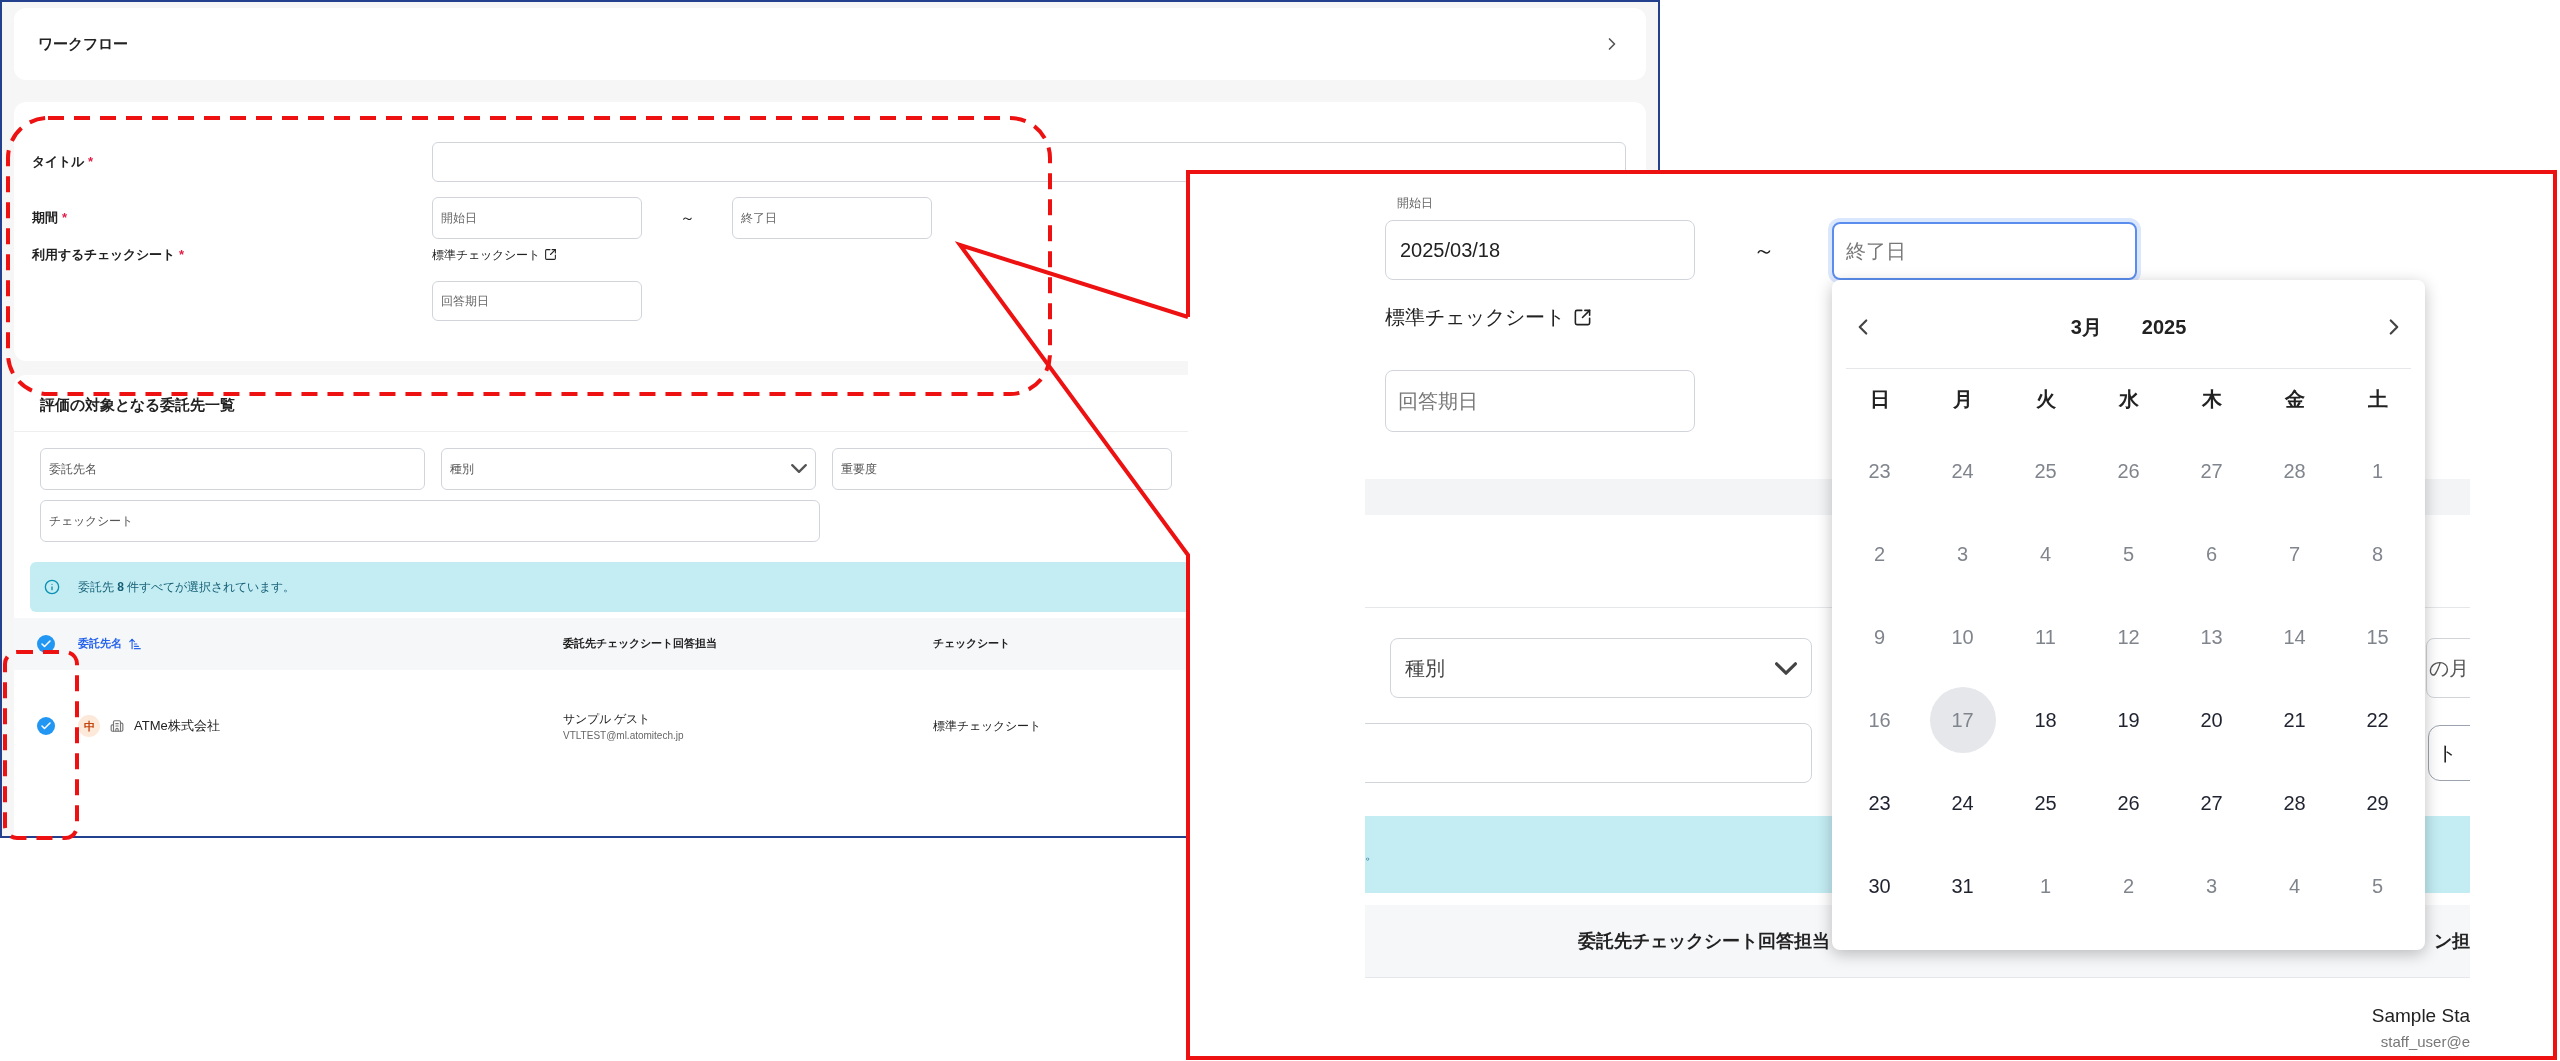  Describe the element at coordinates (1962, 885) in the screenshot. I see `calendar-day: 31` at that location.